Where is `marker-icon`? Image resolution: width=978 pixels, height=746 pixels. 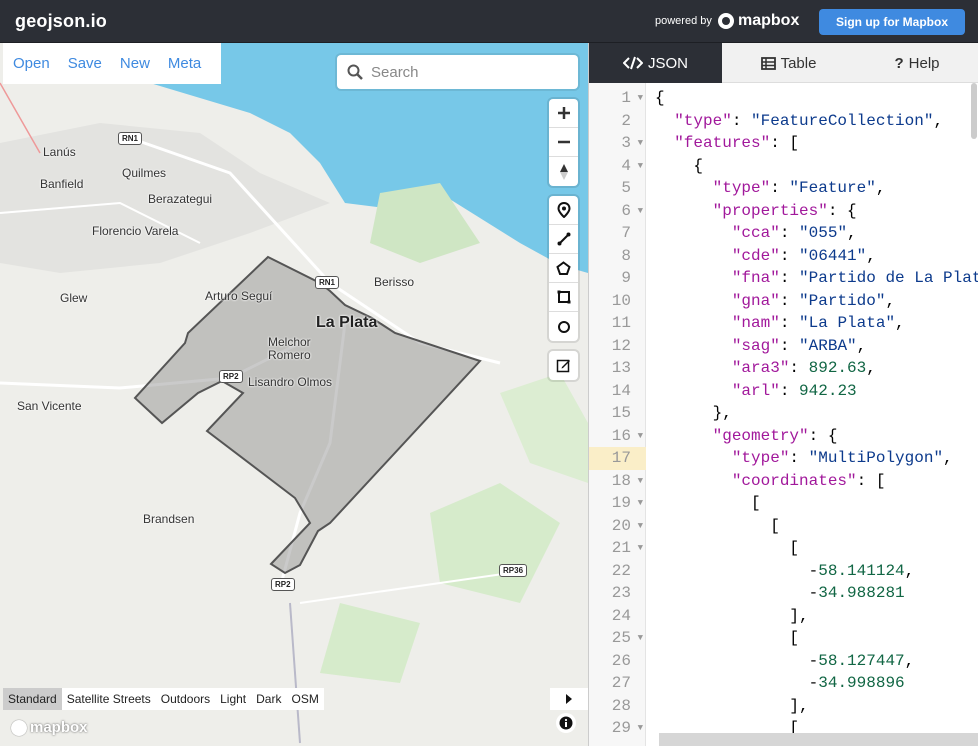
marker-icon is located at coordinates (563, 210).